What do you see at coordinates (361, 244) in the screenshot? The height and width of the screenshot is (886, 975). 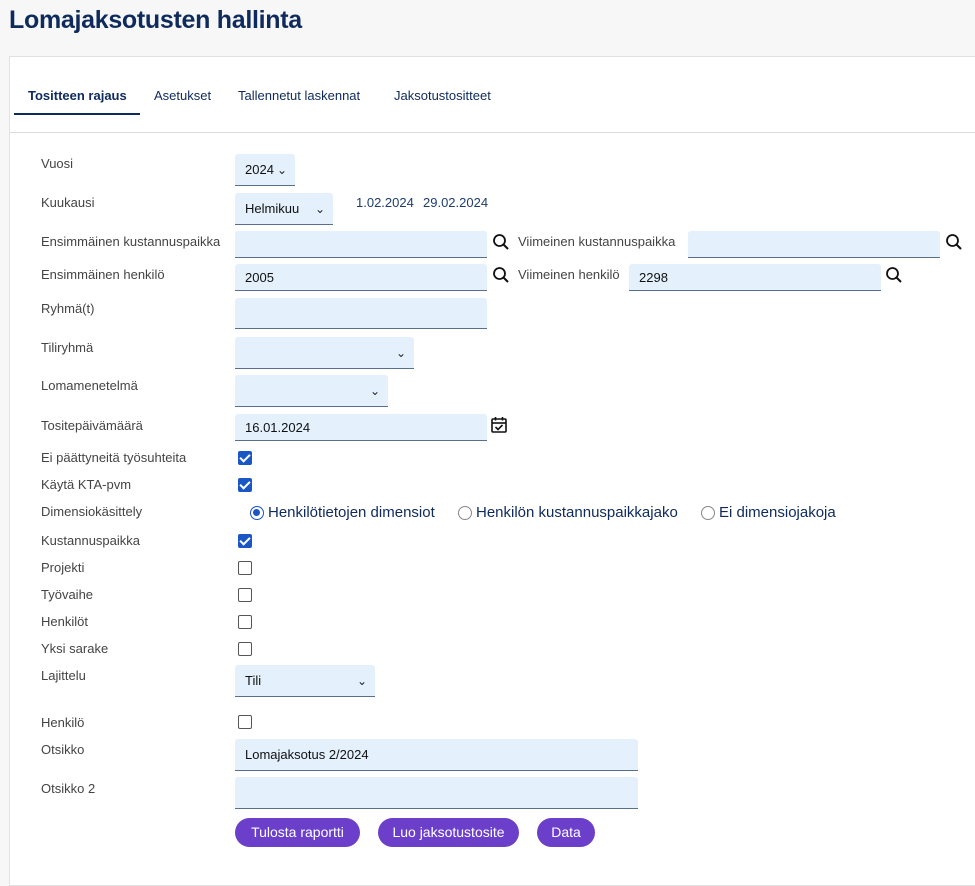 I see `ens-kp-input` at bounding box center [361, 244].